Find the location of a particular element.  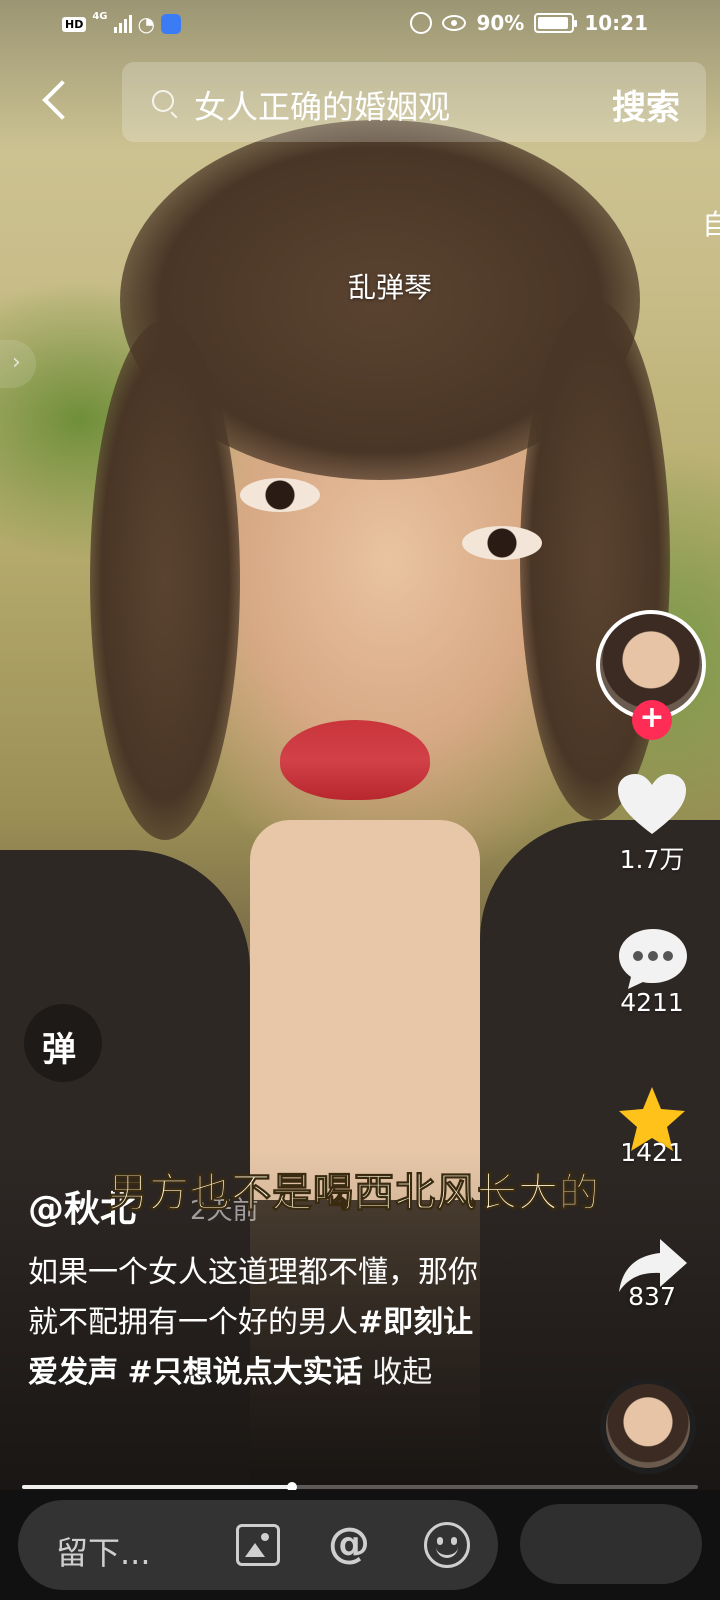

wifi-icon: ◔ is located at coordinates (146, 24).